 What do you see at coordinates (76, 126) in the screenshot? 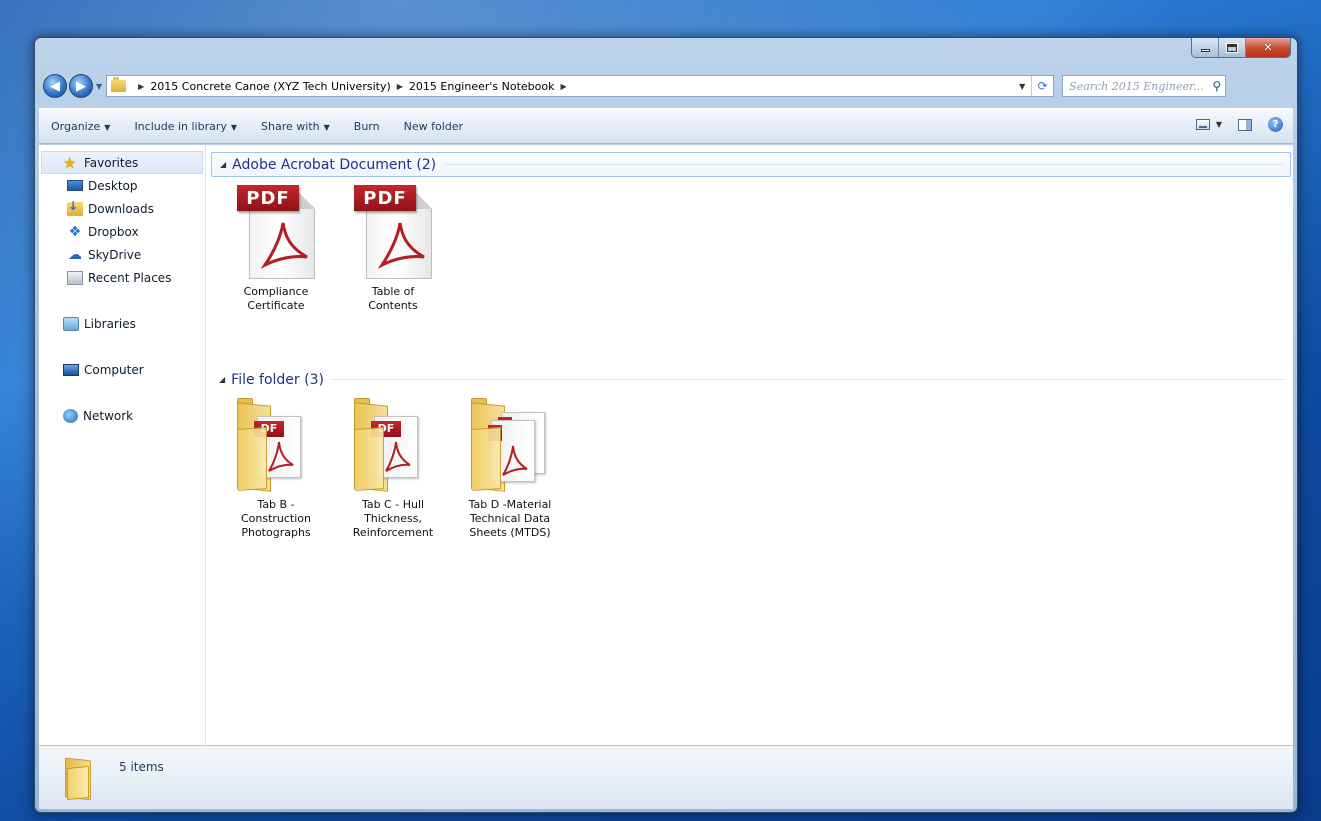
I see `organize-label: Organize` at bounding box center [76, 126].